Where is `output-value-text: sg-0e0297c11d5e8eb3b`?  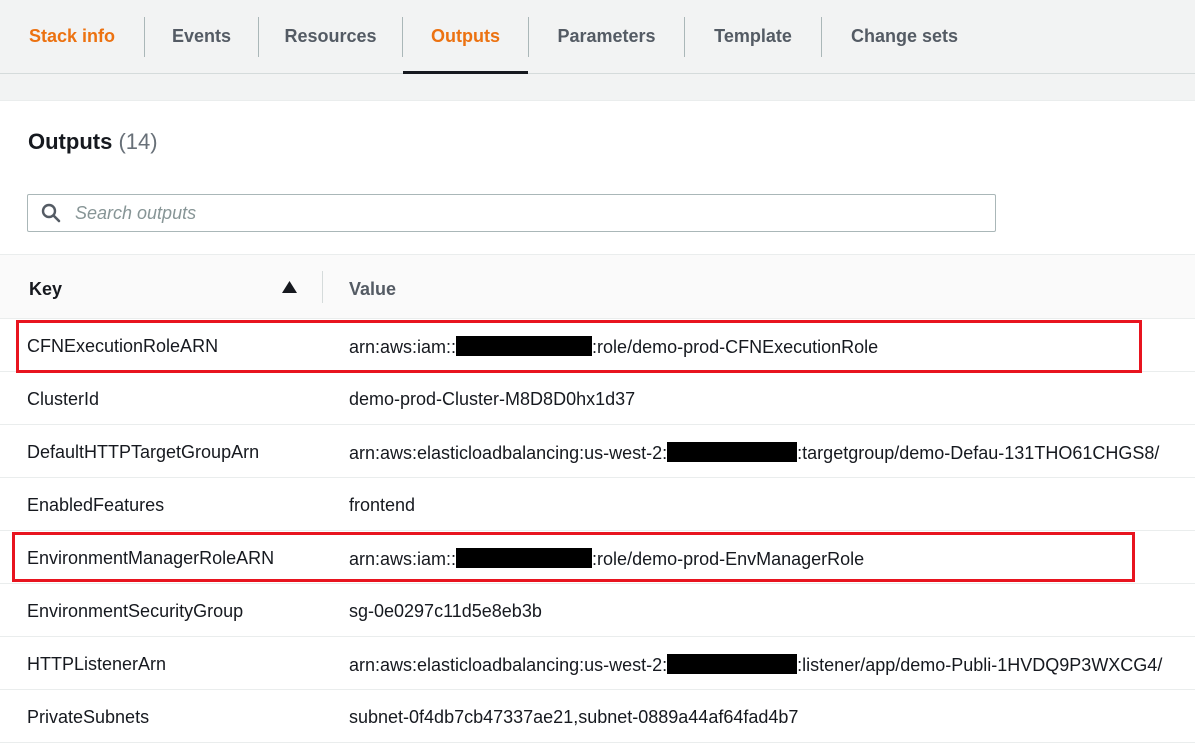
output-value-text: sg-0e0297c11d5e8eb3b is located at coordinates (445, 611).